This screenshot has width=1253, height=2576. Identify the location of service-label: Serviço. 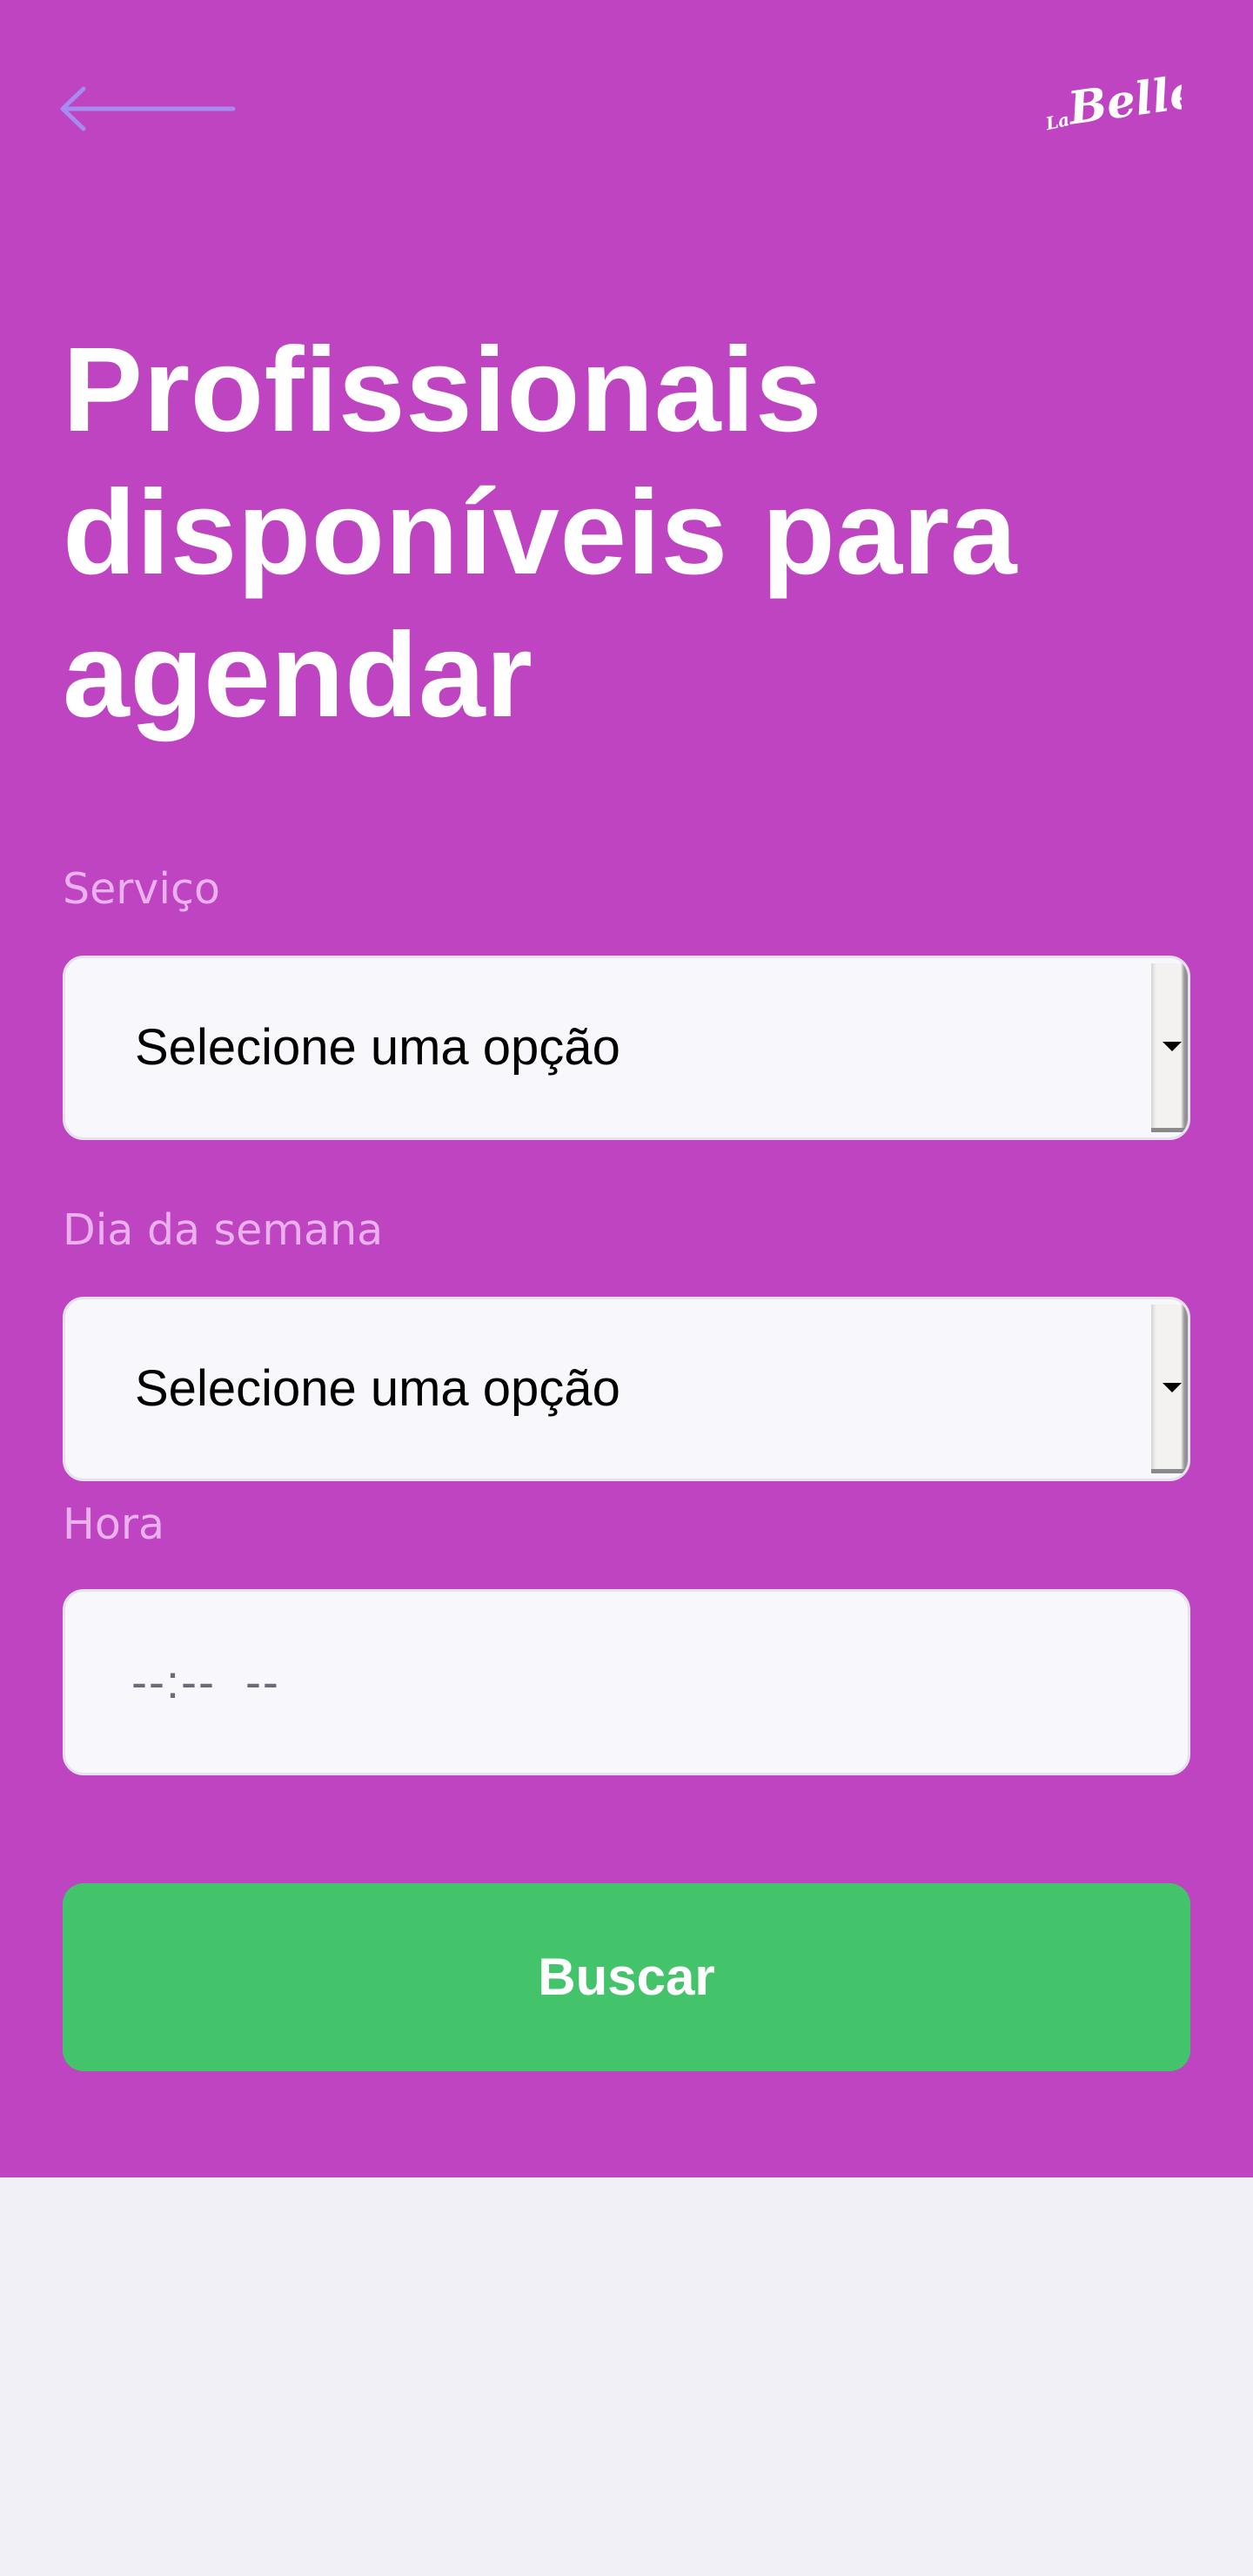
(141, 889).